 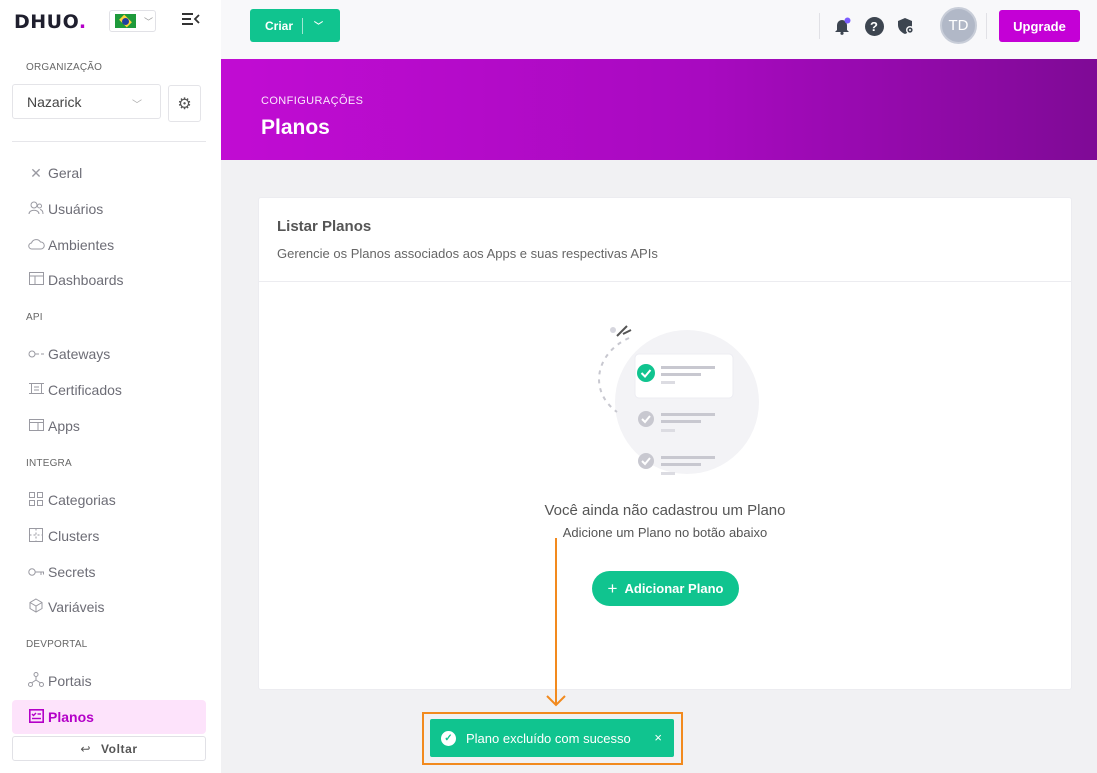 I want to click on logo: DHUO., so click(x=50, y=22).